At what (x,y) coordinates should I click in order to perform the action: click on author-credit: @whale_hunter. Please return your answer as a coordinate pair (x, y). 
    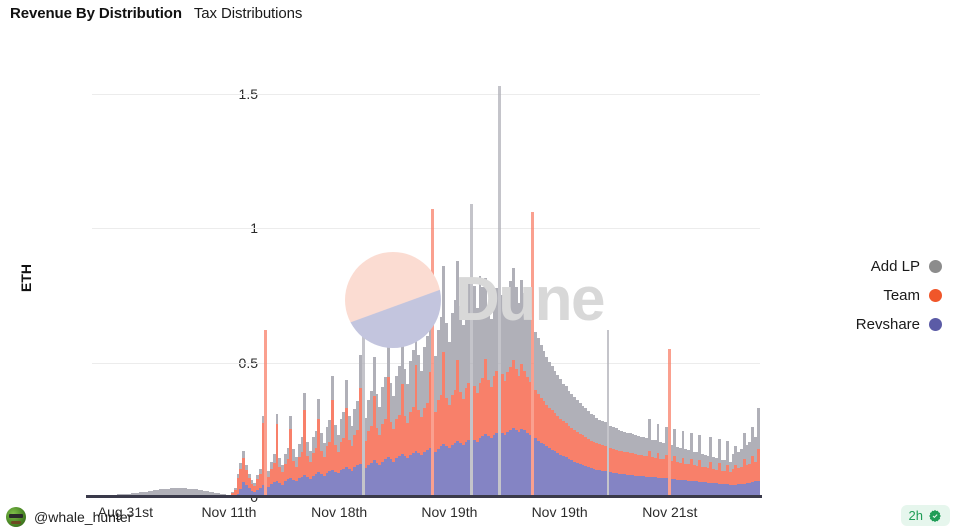
    Looking at the image, I should click on (69, 517).